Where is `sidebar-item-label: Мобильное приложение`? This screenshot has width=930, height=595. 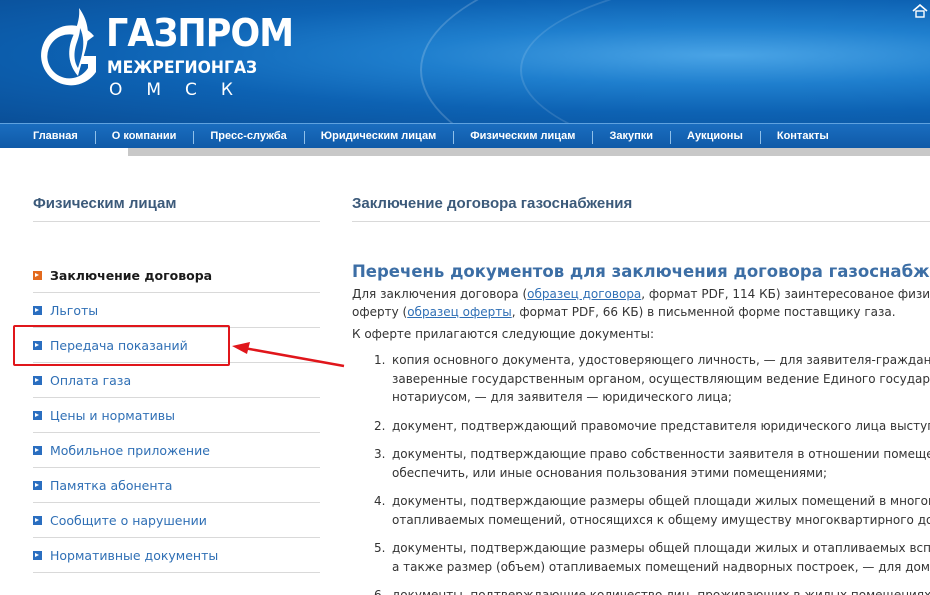
sidebar-item-label: Мобильное приложение is located at coordinates (130, 450).